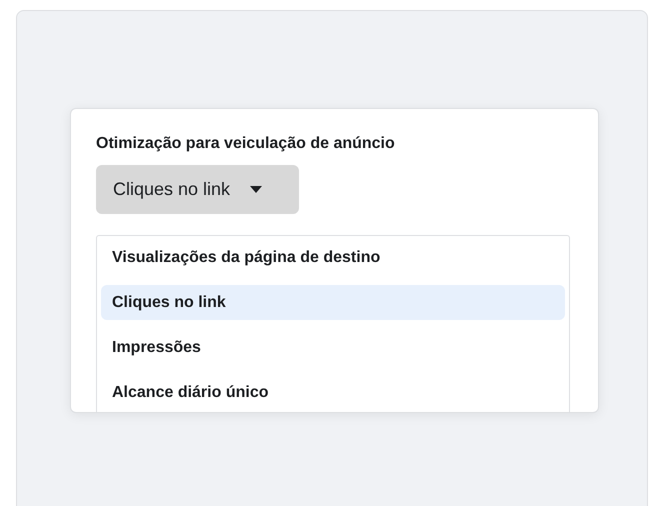  Describe the element at coordinates (197, 189) in the screenshot. I see `dropdown-button: Cliques no link` at that location.